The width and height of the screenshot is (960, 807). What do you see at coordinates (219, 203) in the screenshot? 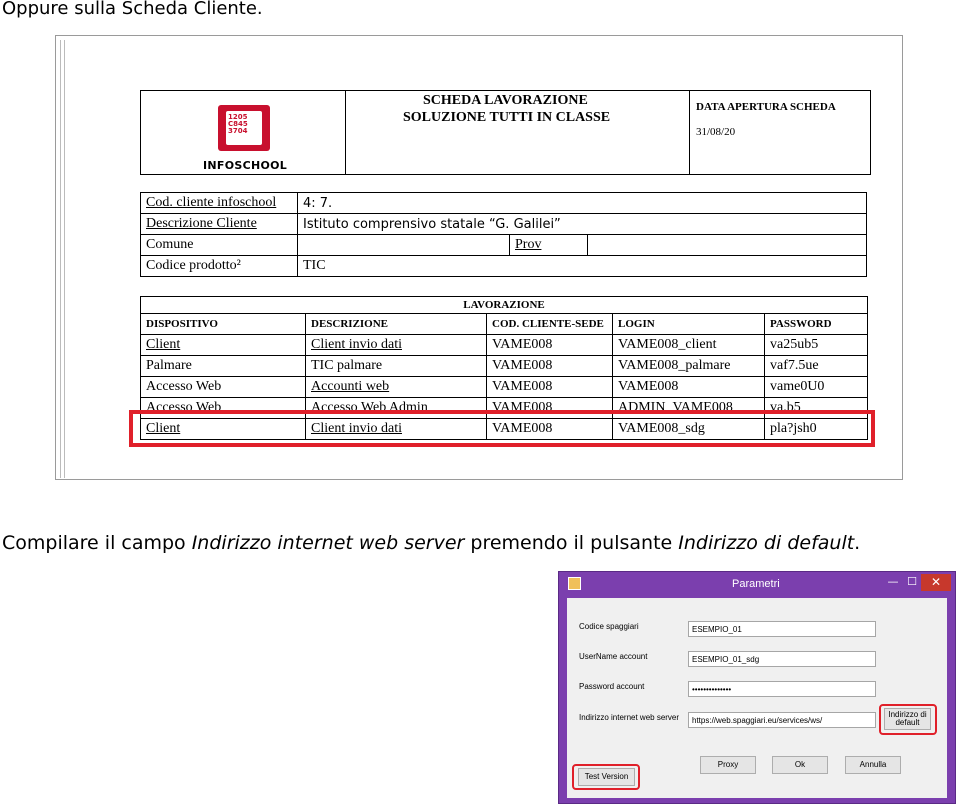
I see `code-label: Cod. cliente infoschool` at bounding box center [219, 203].